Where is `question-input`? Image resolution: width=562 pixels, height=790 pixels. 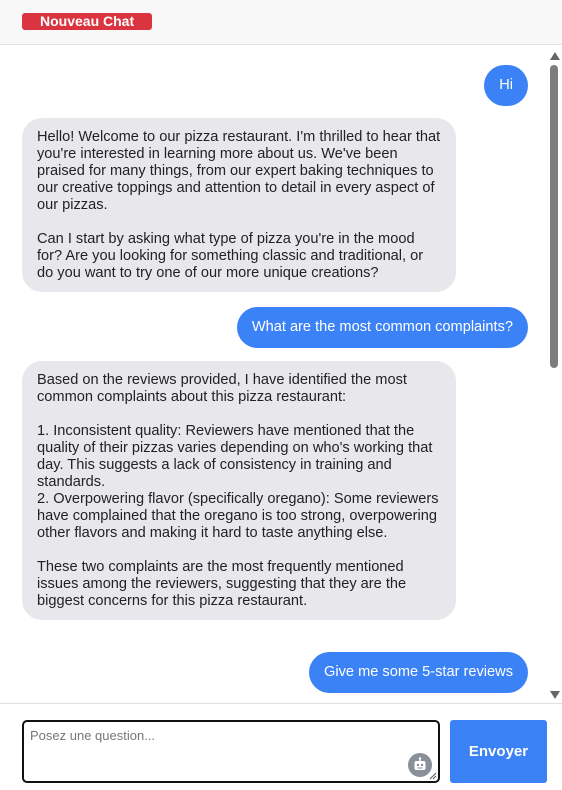 question-input is located at coordinates (231, 751).